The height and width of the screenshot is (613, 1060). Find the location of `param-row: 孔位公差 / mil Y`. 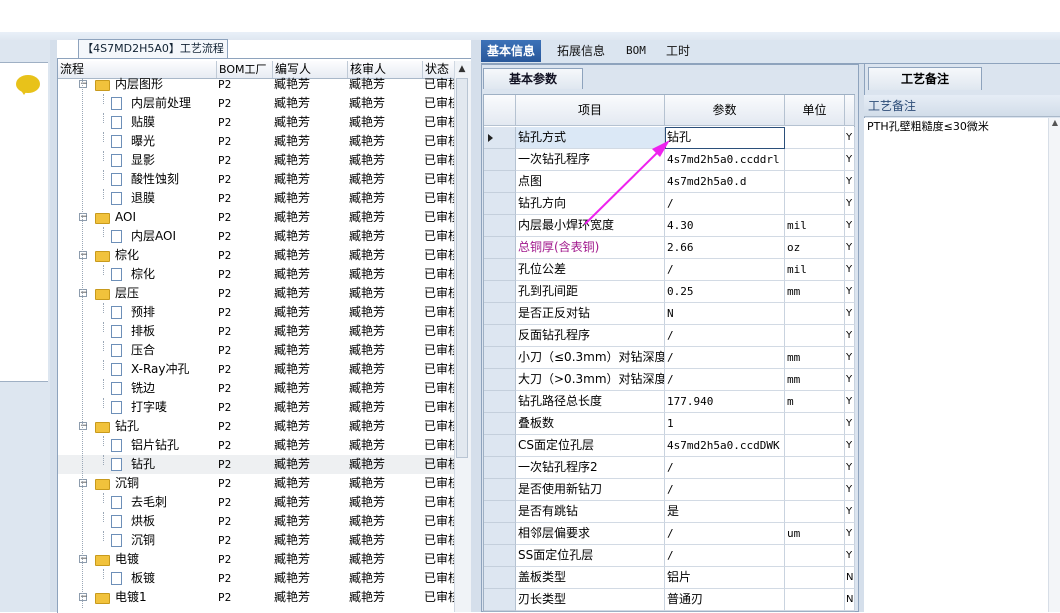

param-row: 孔位公差 / mil Y is located at coordinates (669, 270).